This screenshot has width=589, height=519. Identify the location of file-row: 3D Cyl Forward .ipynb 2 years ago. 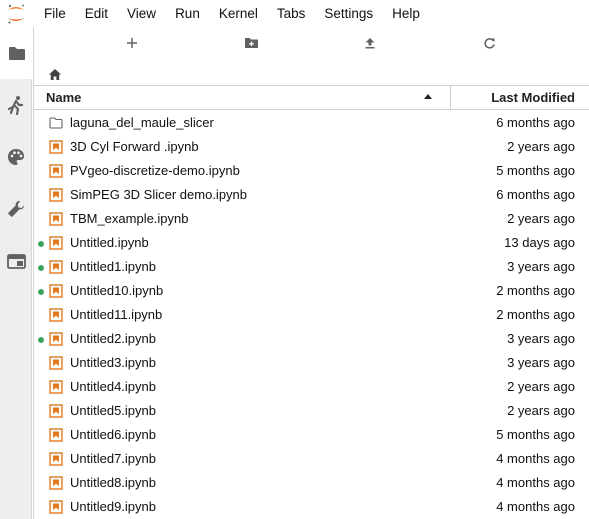
(311, 147).